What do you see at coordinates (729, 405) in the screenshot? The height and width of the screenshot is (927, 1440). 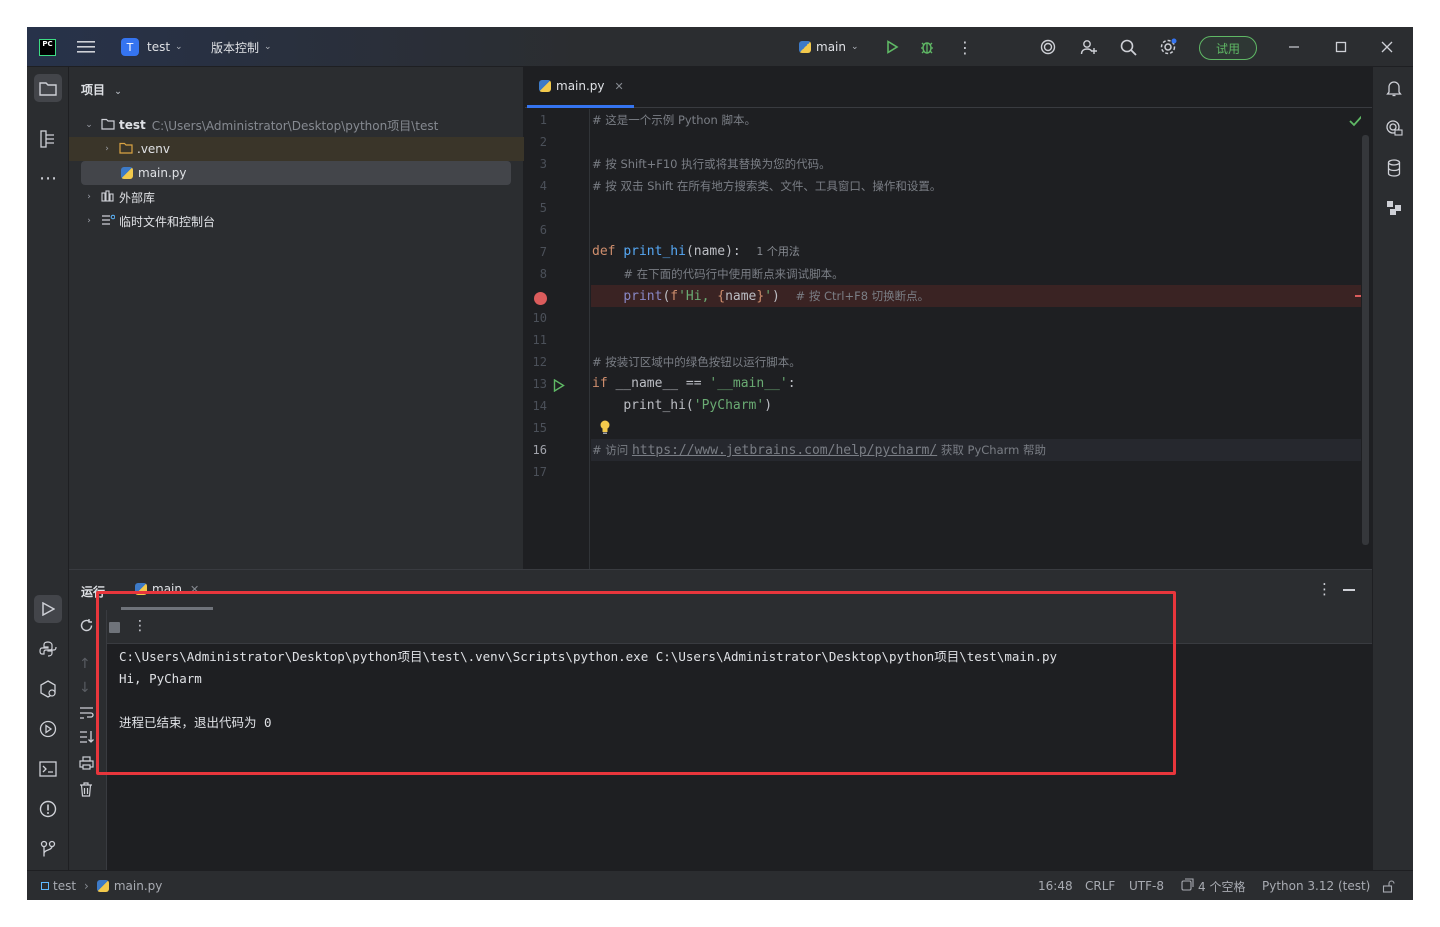 I see `code-string: 'PyCharm'` at bounding box center [729, 405].